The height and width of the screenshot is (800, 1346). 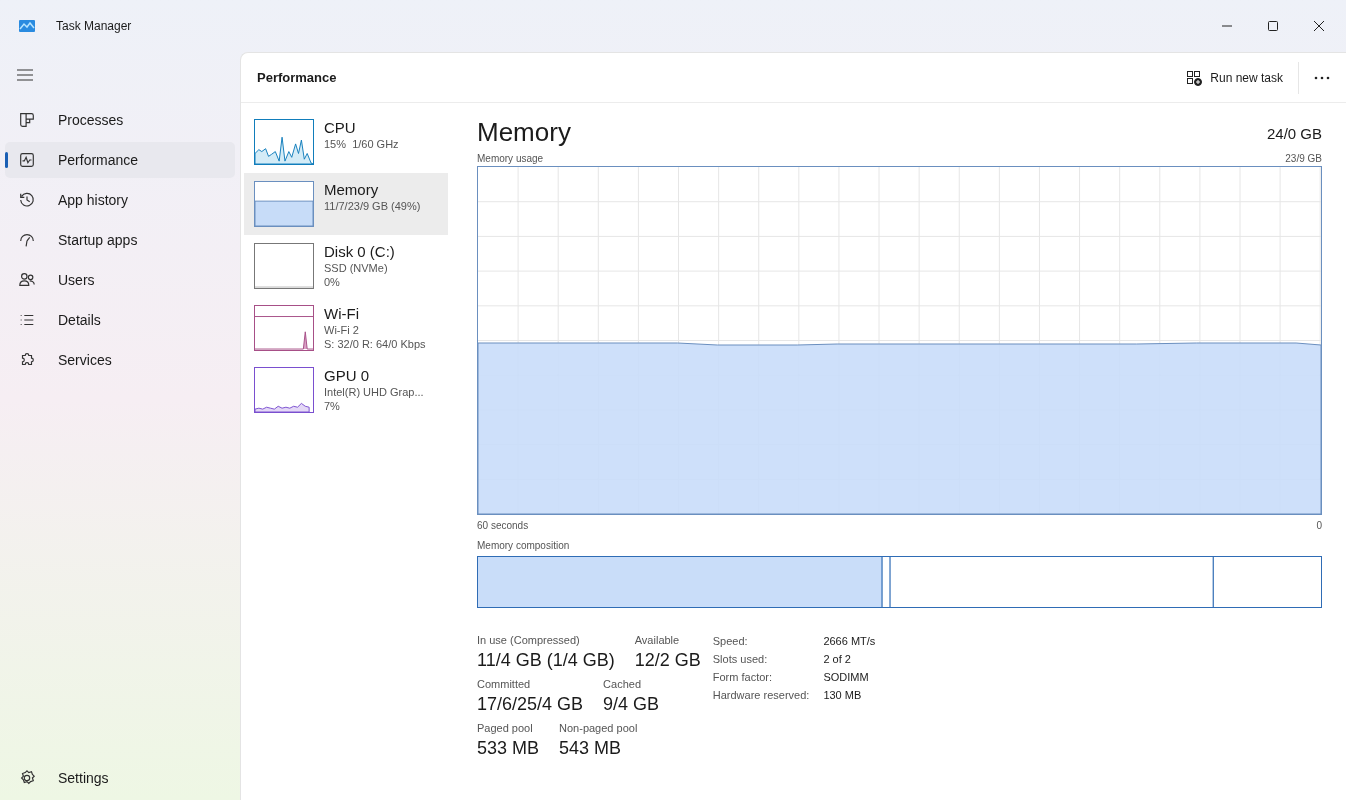 I want to click on device-detail: 7%, so click(x=332, y=406).